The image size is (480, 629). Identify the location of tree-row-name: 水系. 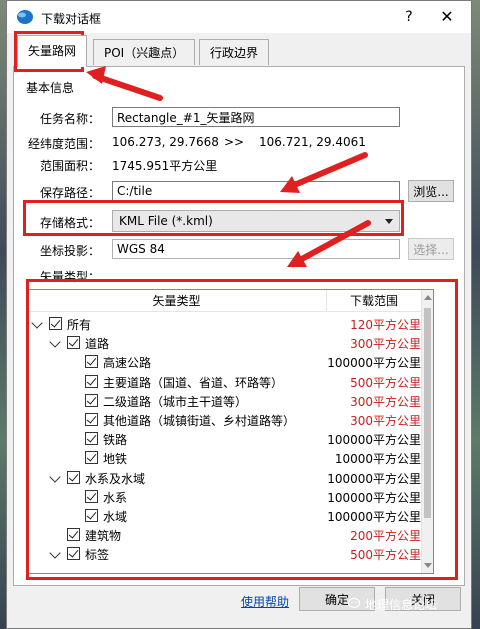
(115, 497).